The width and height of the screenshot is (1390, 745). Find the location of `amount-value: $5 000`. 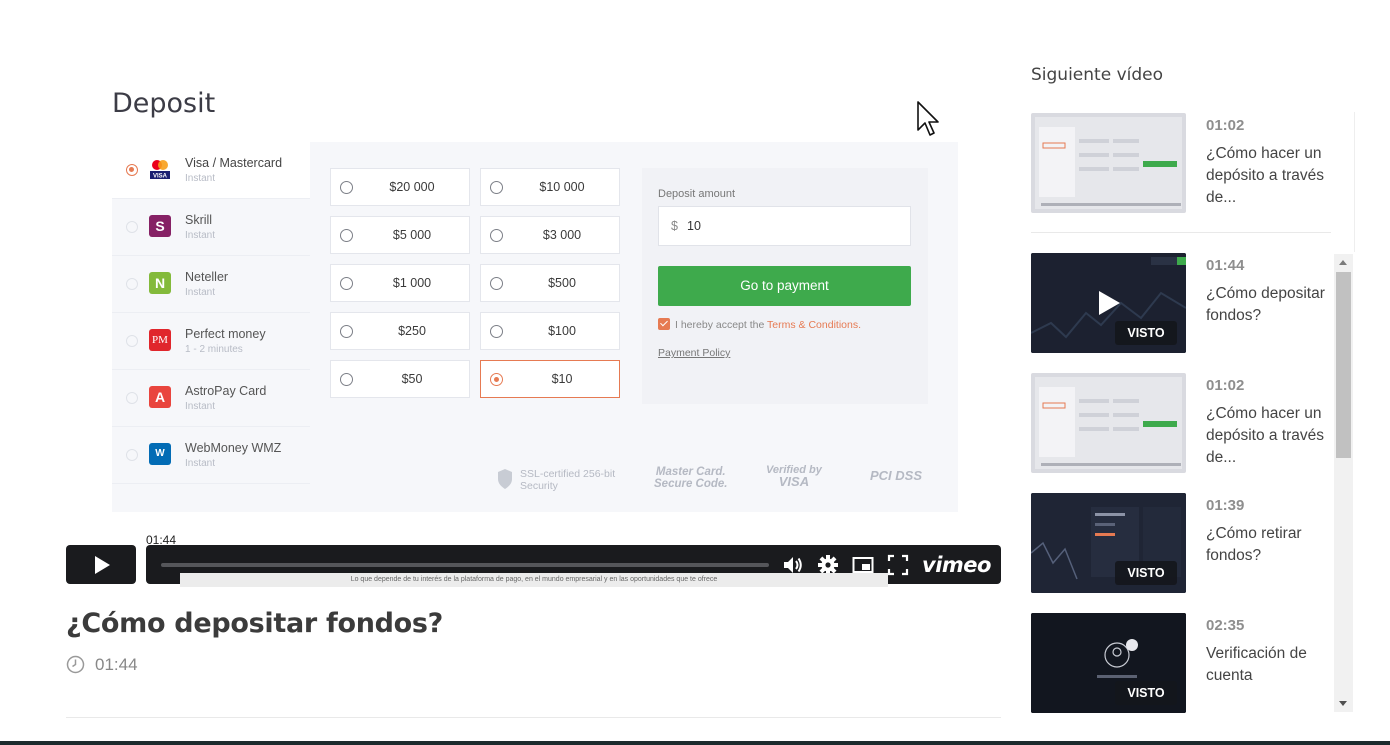

amount-value: $5 000 is located at coordinates (412, 235).